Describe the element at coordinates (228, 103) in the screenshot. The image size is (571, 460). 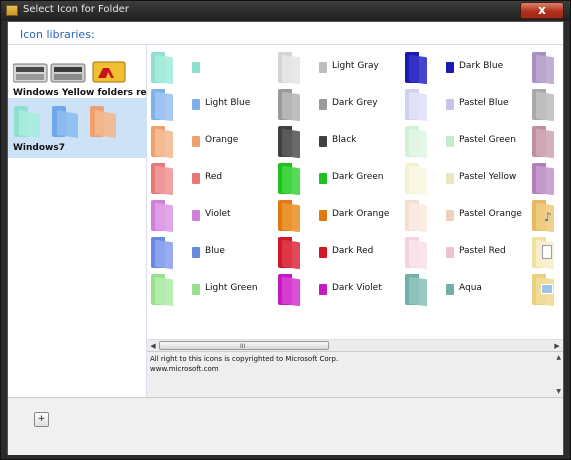
I see `icon-label: Light Blue` at that location.